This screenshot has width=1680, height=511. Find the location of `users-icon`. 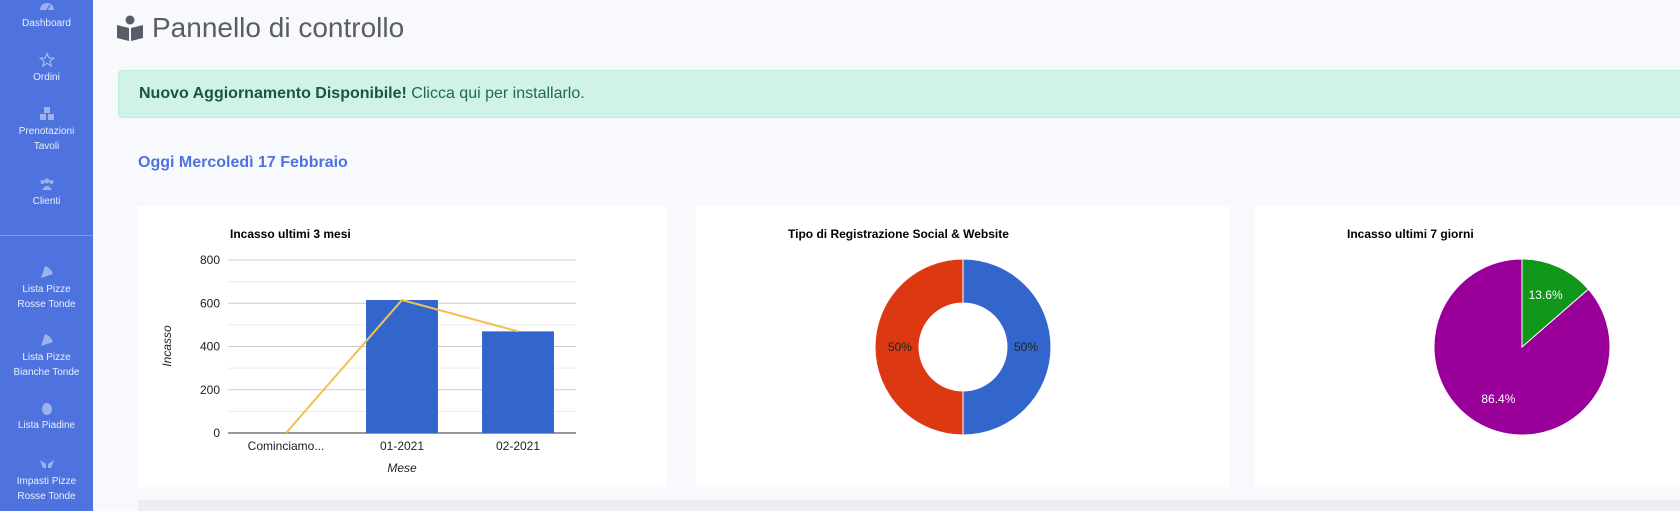

users-icon is located at coordinates (47, 184).